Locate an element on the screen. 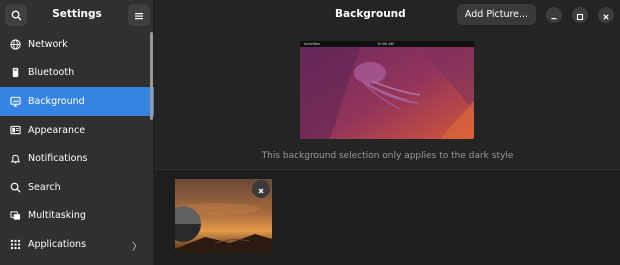 This screenshot has width=620, height=265. chevron-right-icon: 〉 is located at coordinates (137, 248).